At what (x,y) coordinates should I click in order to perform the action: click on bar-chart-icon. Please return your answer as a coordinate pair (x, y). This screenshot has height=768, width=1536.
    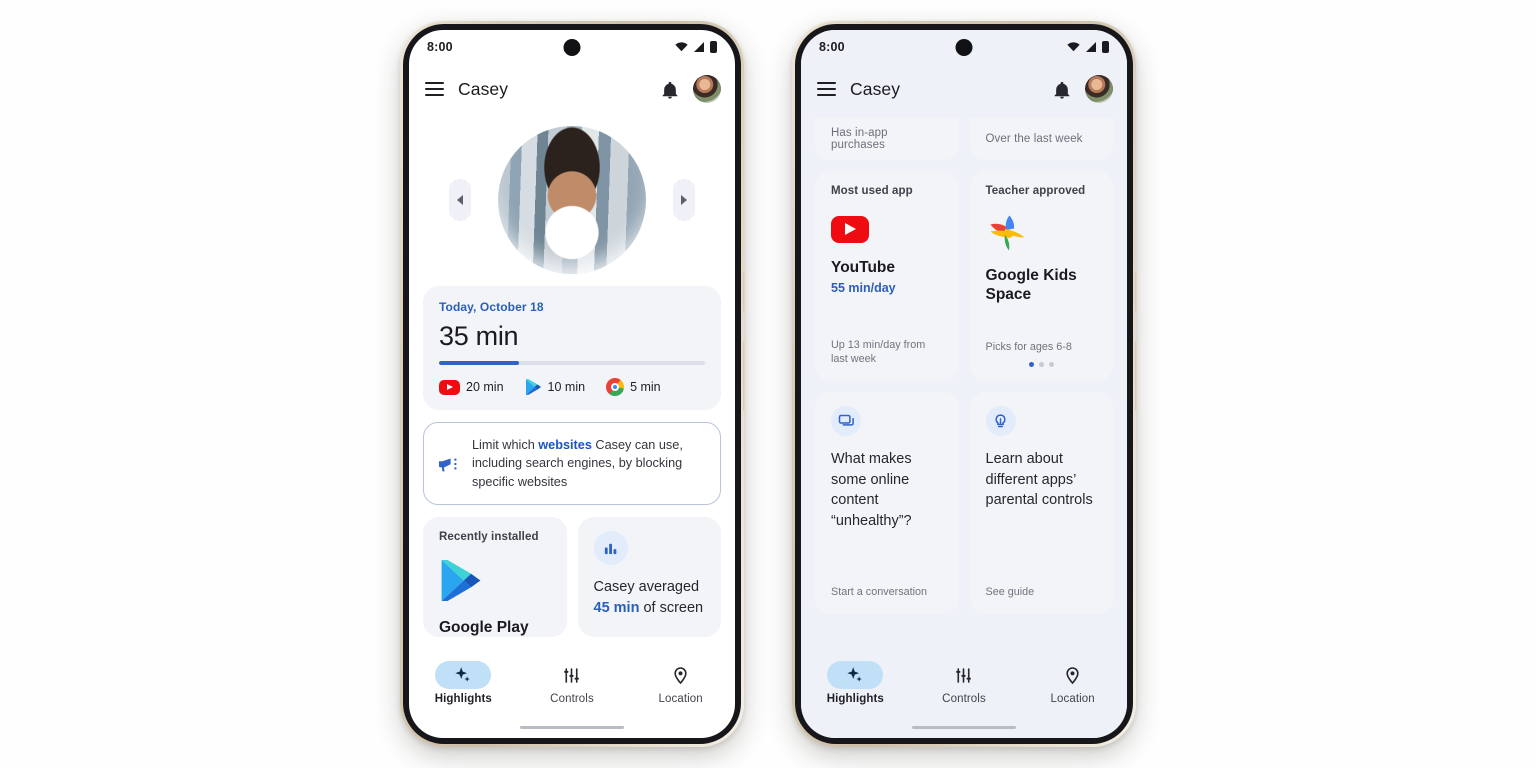
    Looking at the image, I should click on (610, 548).